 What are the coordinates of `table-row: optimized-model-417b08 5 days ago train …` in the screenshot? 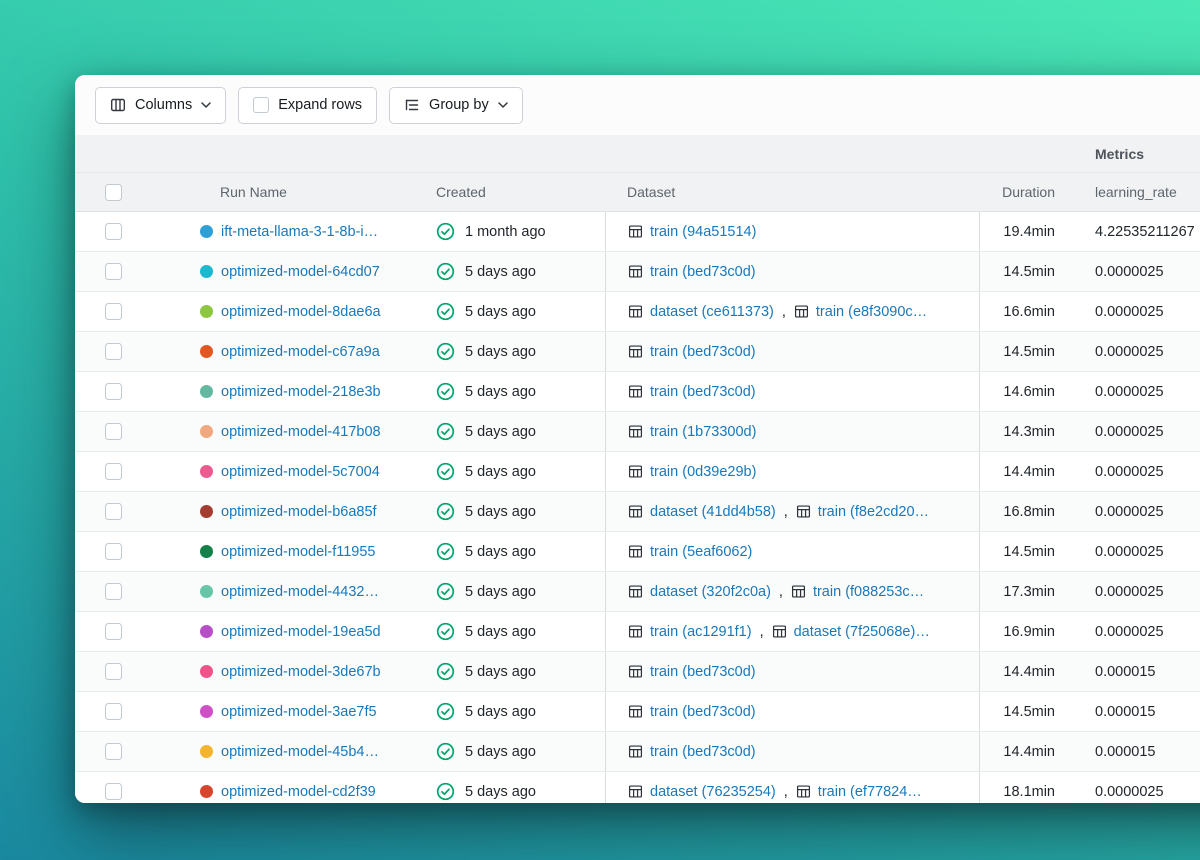 It's located at (637, 432).